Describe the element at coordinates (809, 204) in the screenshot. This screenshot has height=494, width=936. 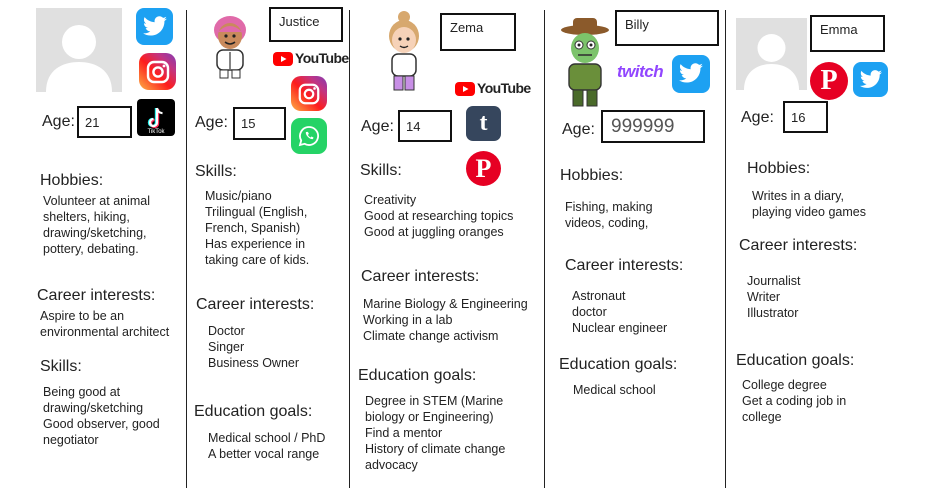
I see `section-text: Writes in a diary, playing video games` at that location.